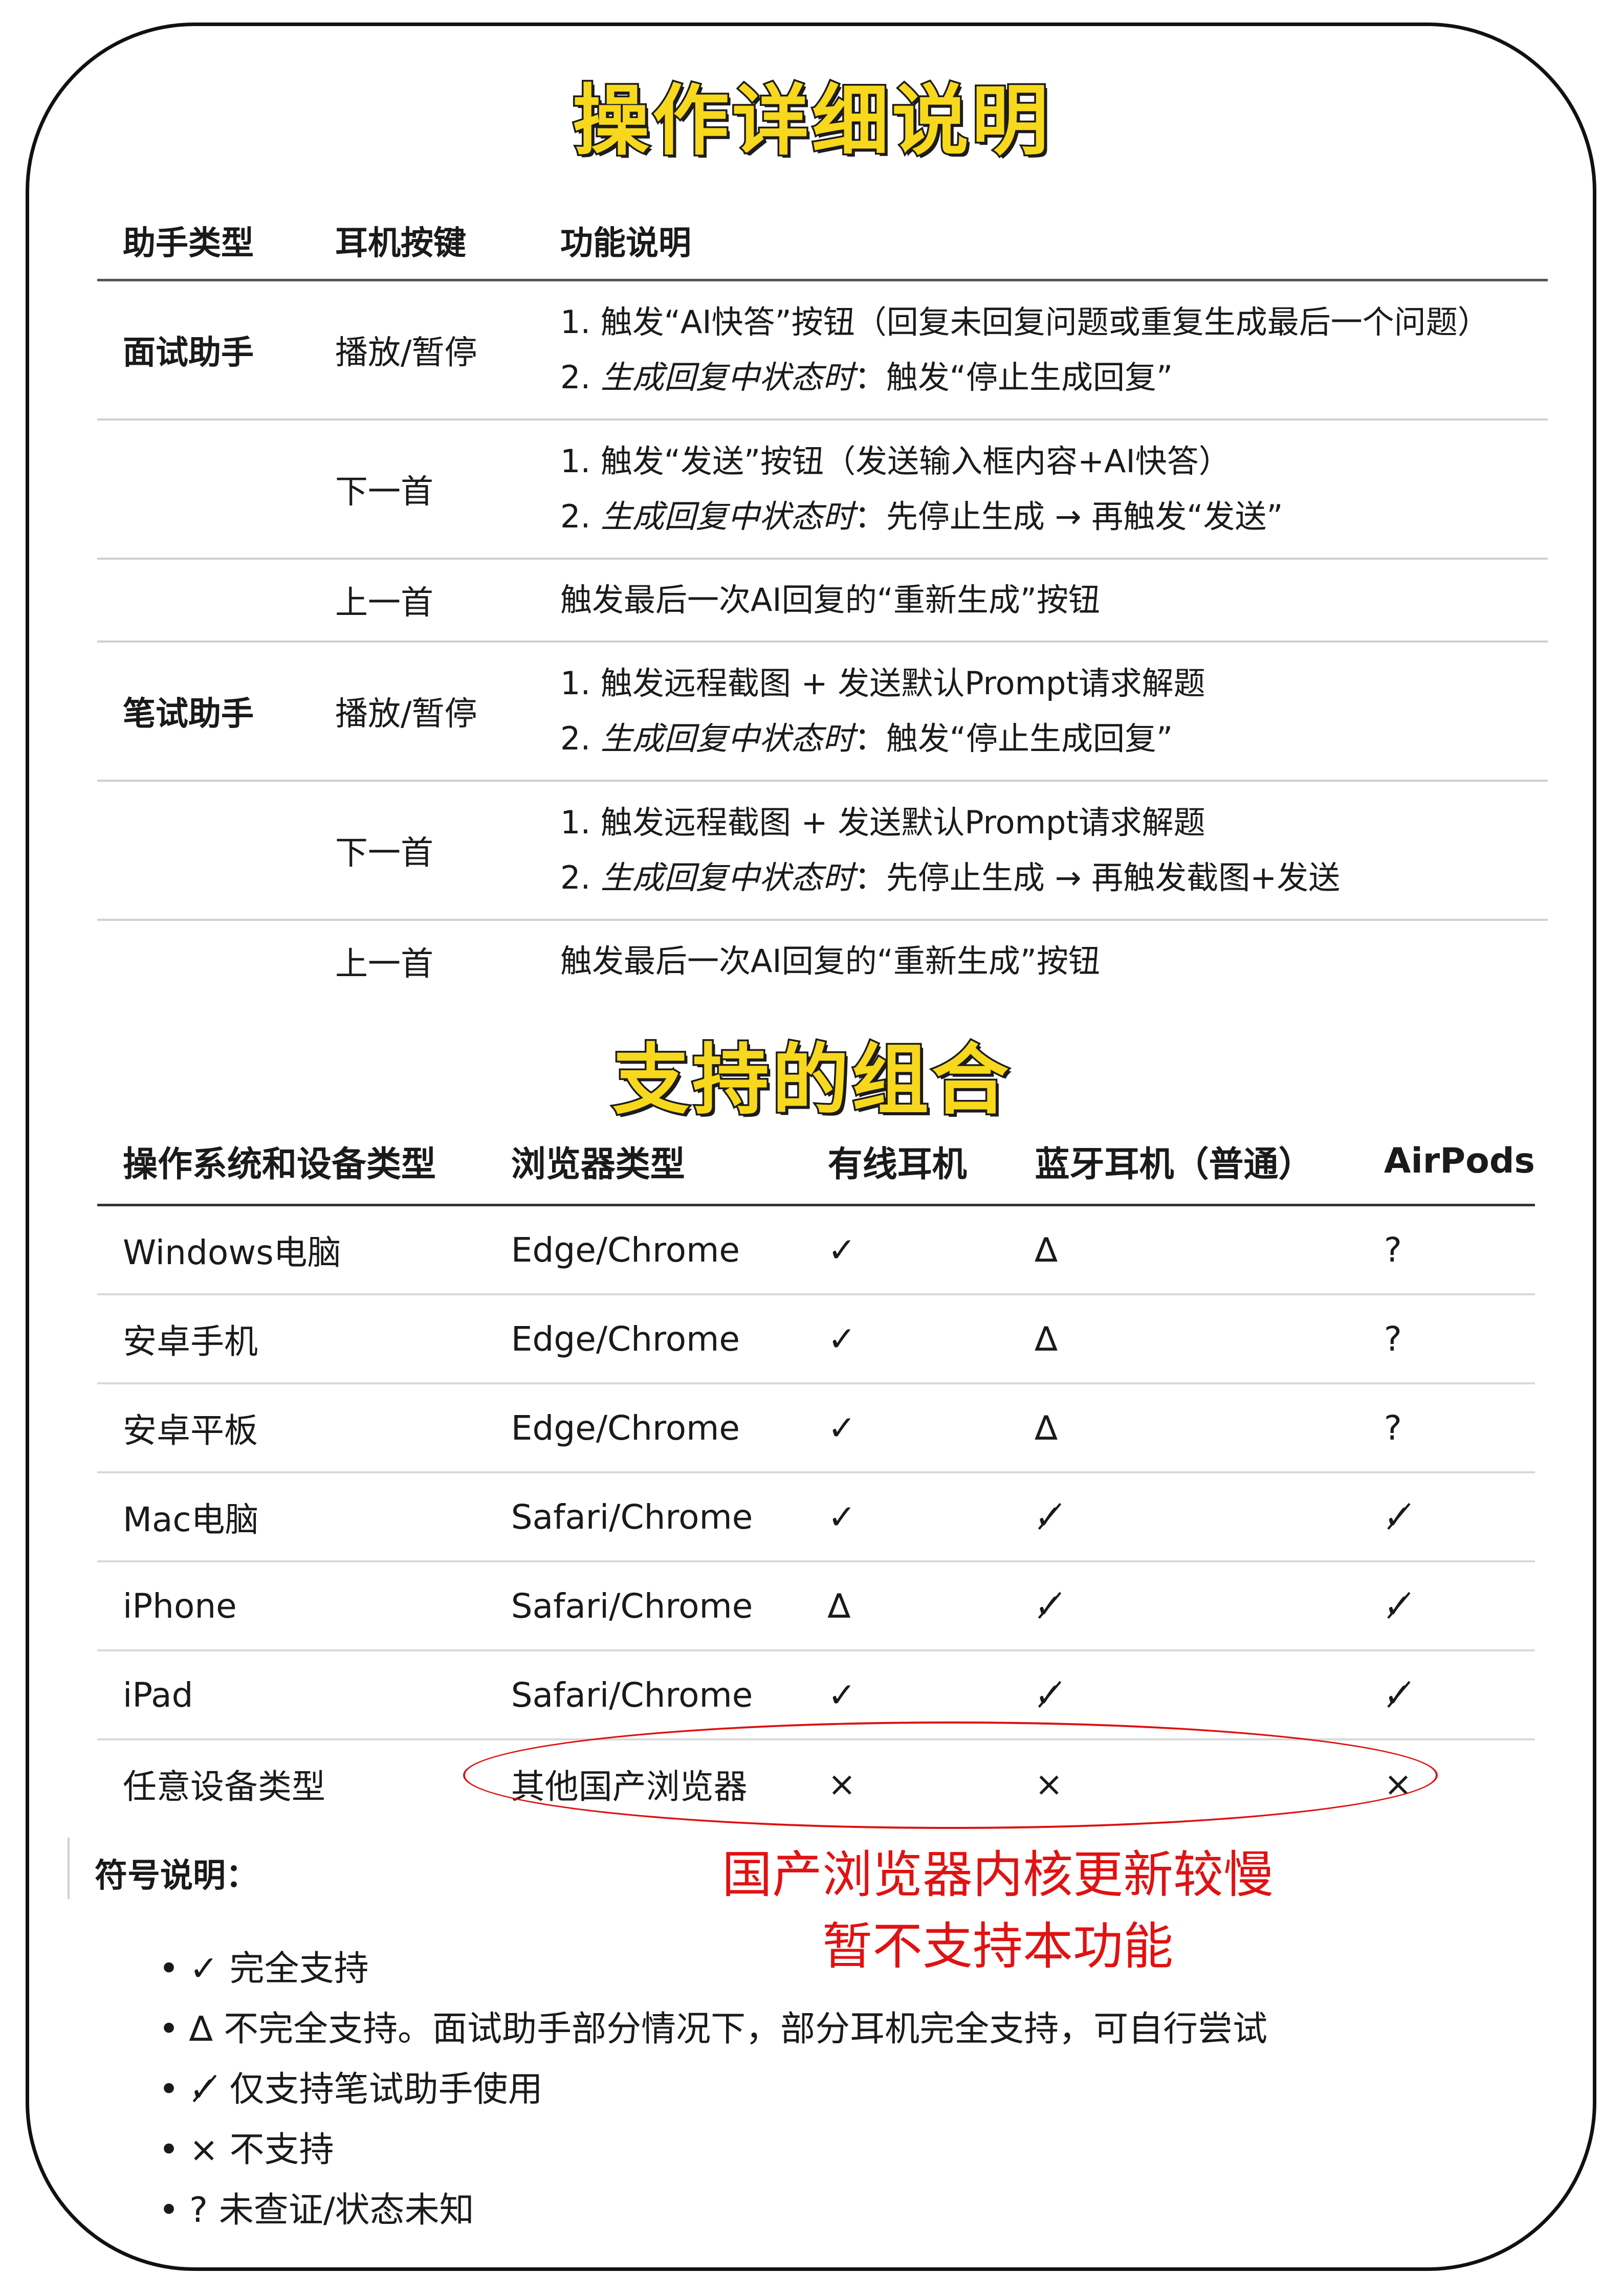 Image resolution: width=1624 pixels, height=2296 pixels. I want to click on assistant-cell: 面试助手, so click(203, 350).